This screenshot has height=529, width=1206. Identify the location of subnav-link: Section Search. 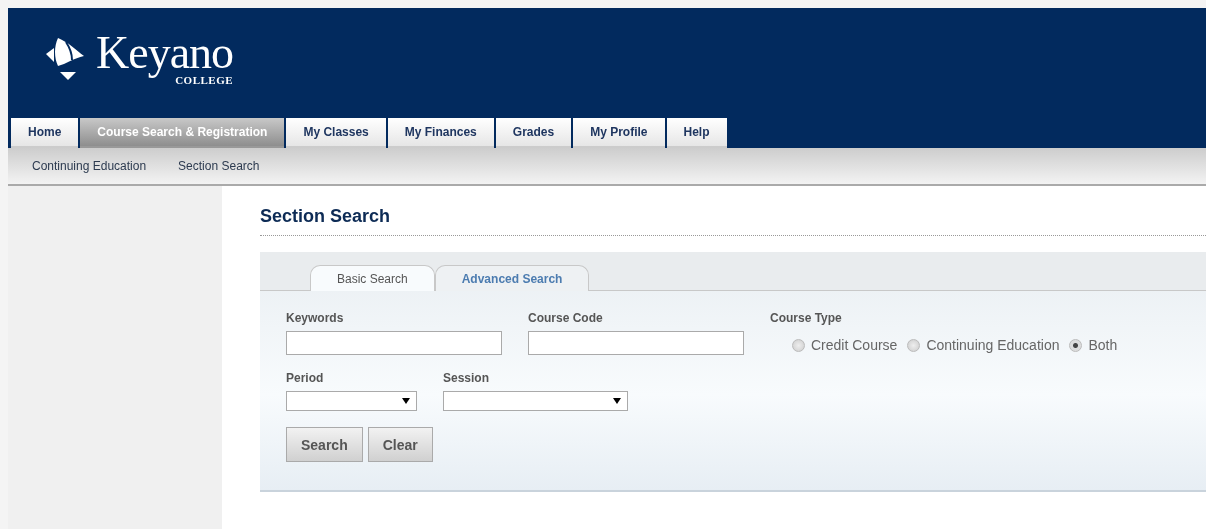
(219, 166).